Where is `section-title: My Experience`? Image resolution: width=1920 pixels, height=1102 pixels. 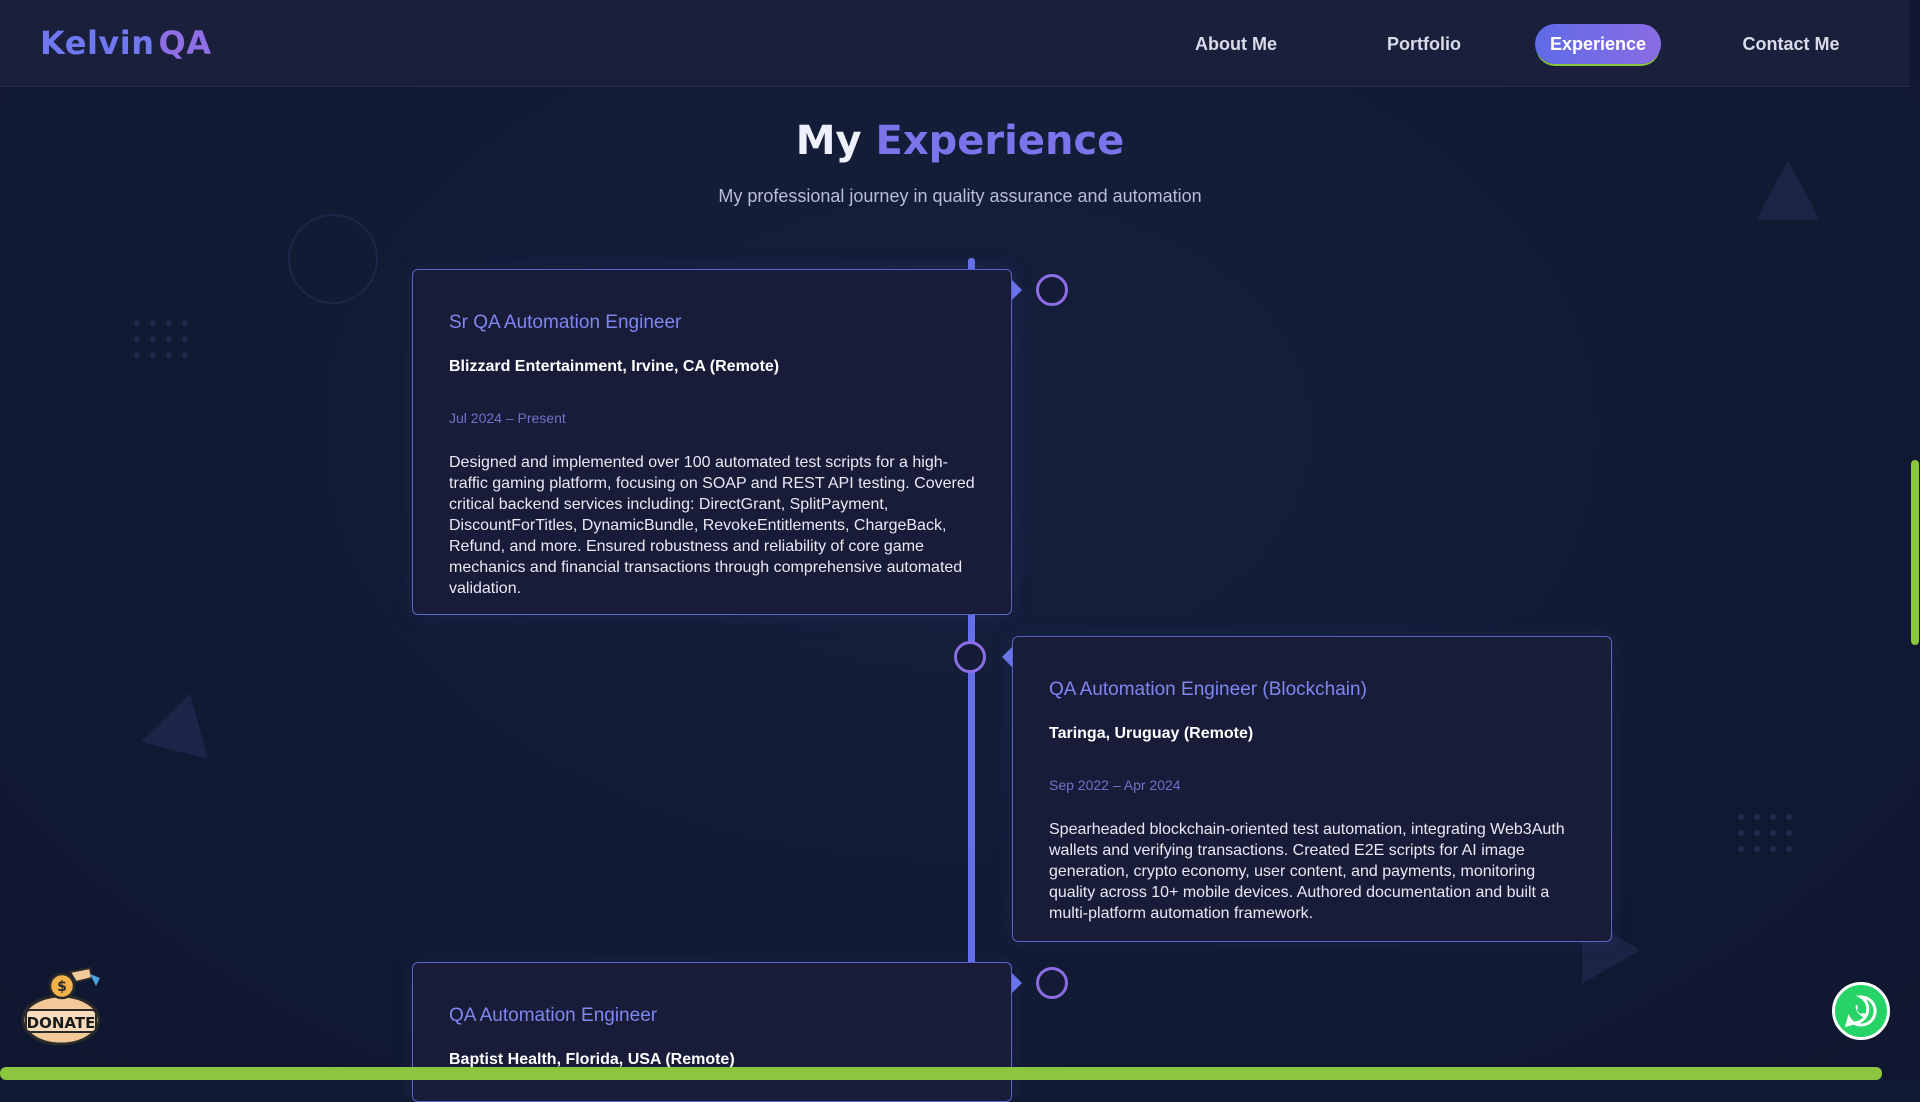
section-title: My Experience is located at coordinates (960, 141).